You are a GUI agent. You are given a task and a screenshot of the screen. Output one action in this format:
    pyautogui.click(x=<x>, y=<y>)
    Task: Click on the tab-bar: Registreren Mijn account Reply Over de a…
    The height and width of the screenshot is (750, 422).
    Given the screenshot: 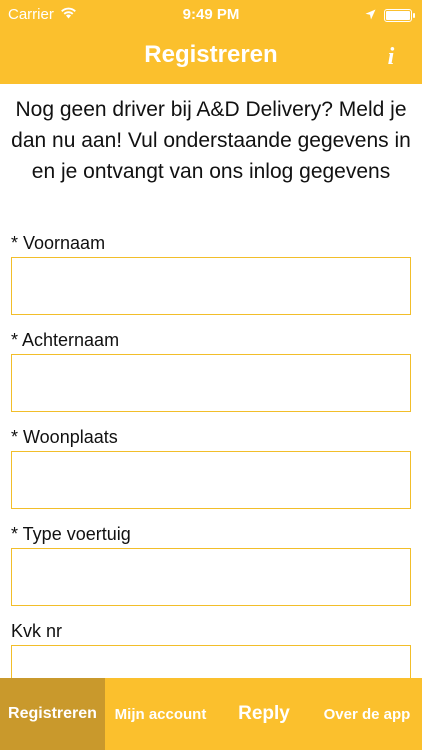 What is the action you would take?
    pyautogui.click(x=211, y=714)
    